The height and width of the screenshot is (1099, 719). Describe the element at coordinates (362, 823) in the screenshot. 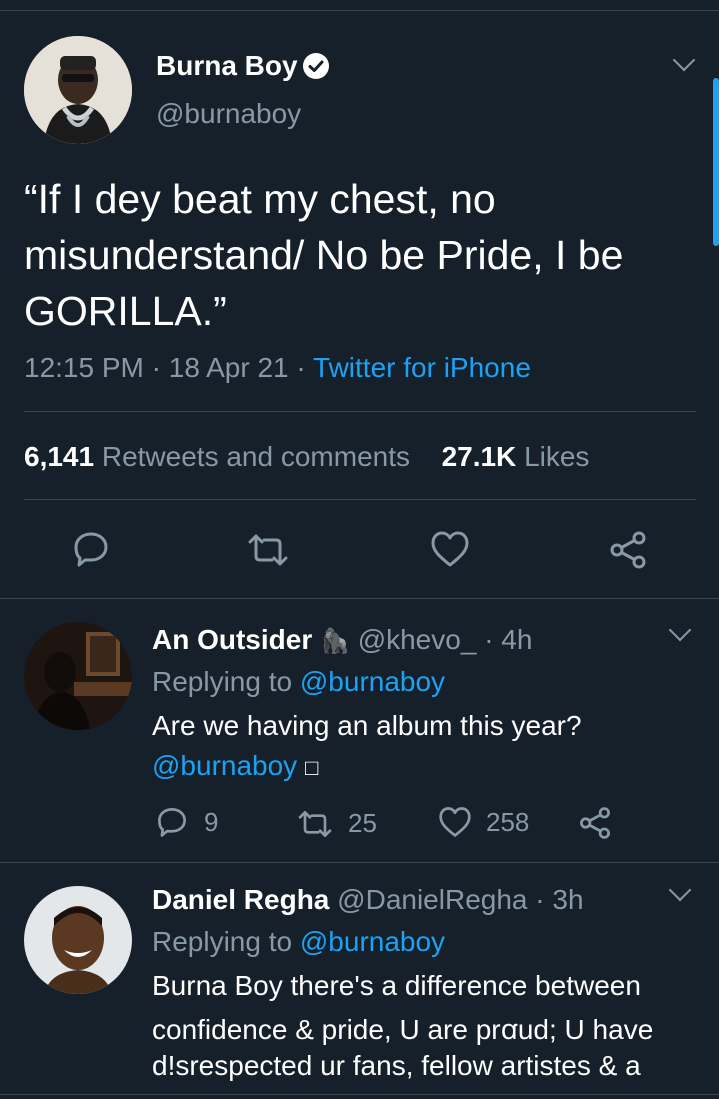

I see `retweet-count: 25` at that location.